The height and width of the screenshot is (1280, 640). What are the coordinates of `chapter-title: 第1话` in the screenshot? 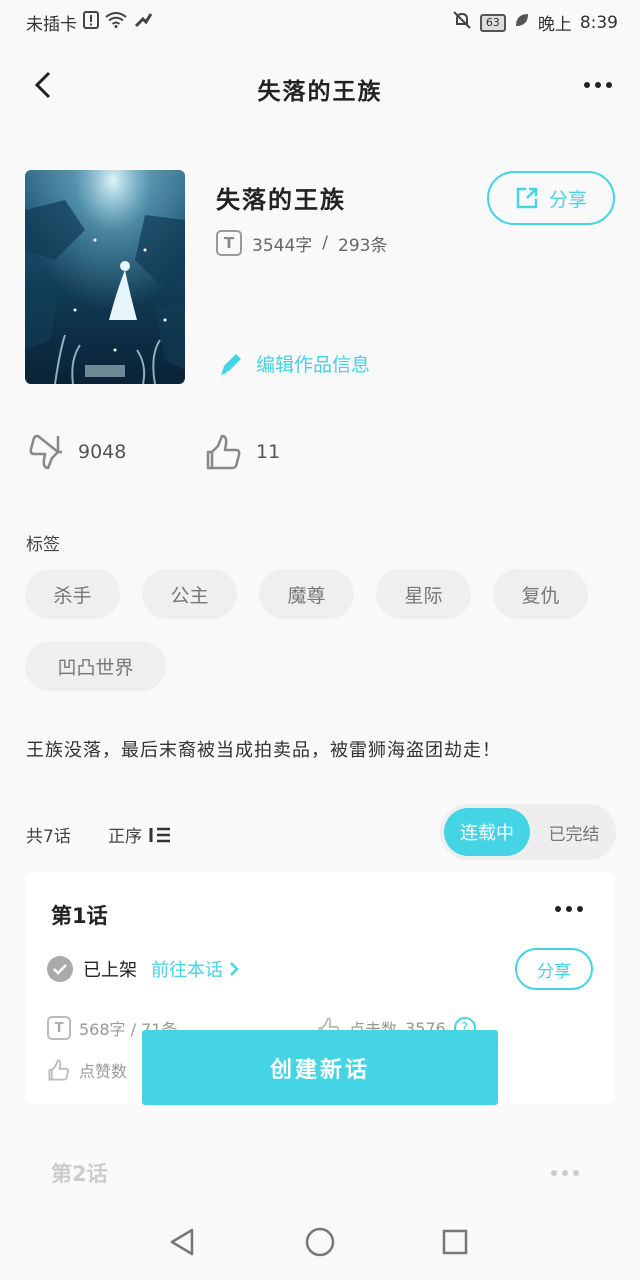 It's located at (79, 916).